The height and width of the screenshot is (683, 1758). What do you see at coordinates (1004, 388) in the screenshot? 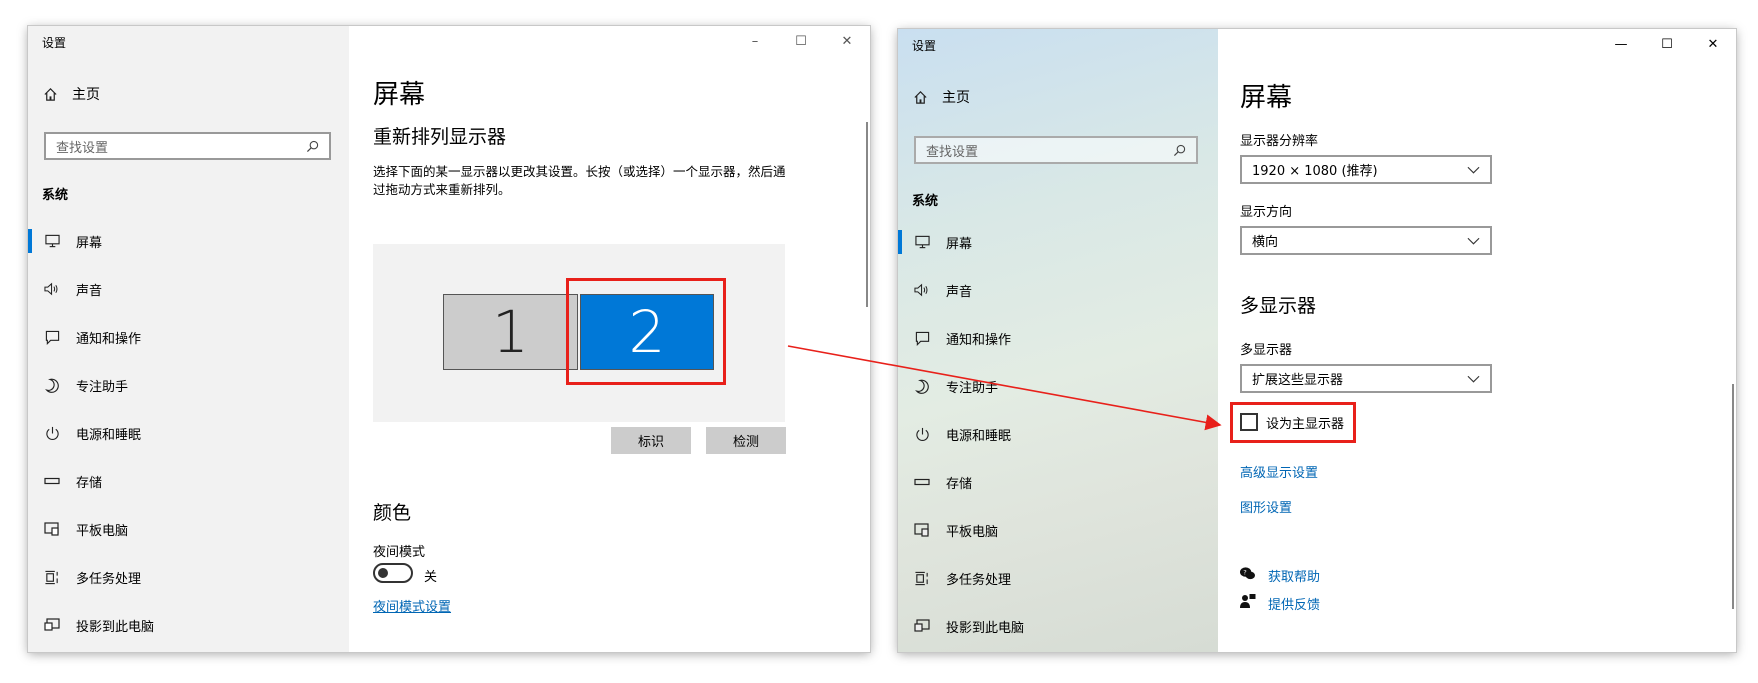
I see `annotation-arrow` at bounding box center [1004, 388].